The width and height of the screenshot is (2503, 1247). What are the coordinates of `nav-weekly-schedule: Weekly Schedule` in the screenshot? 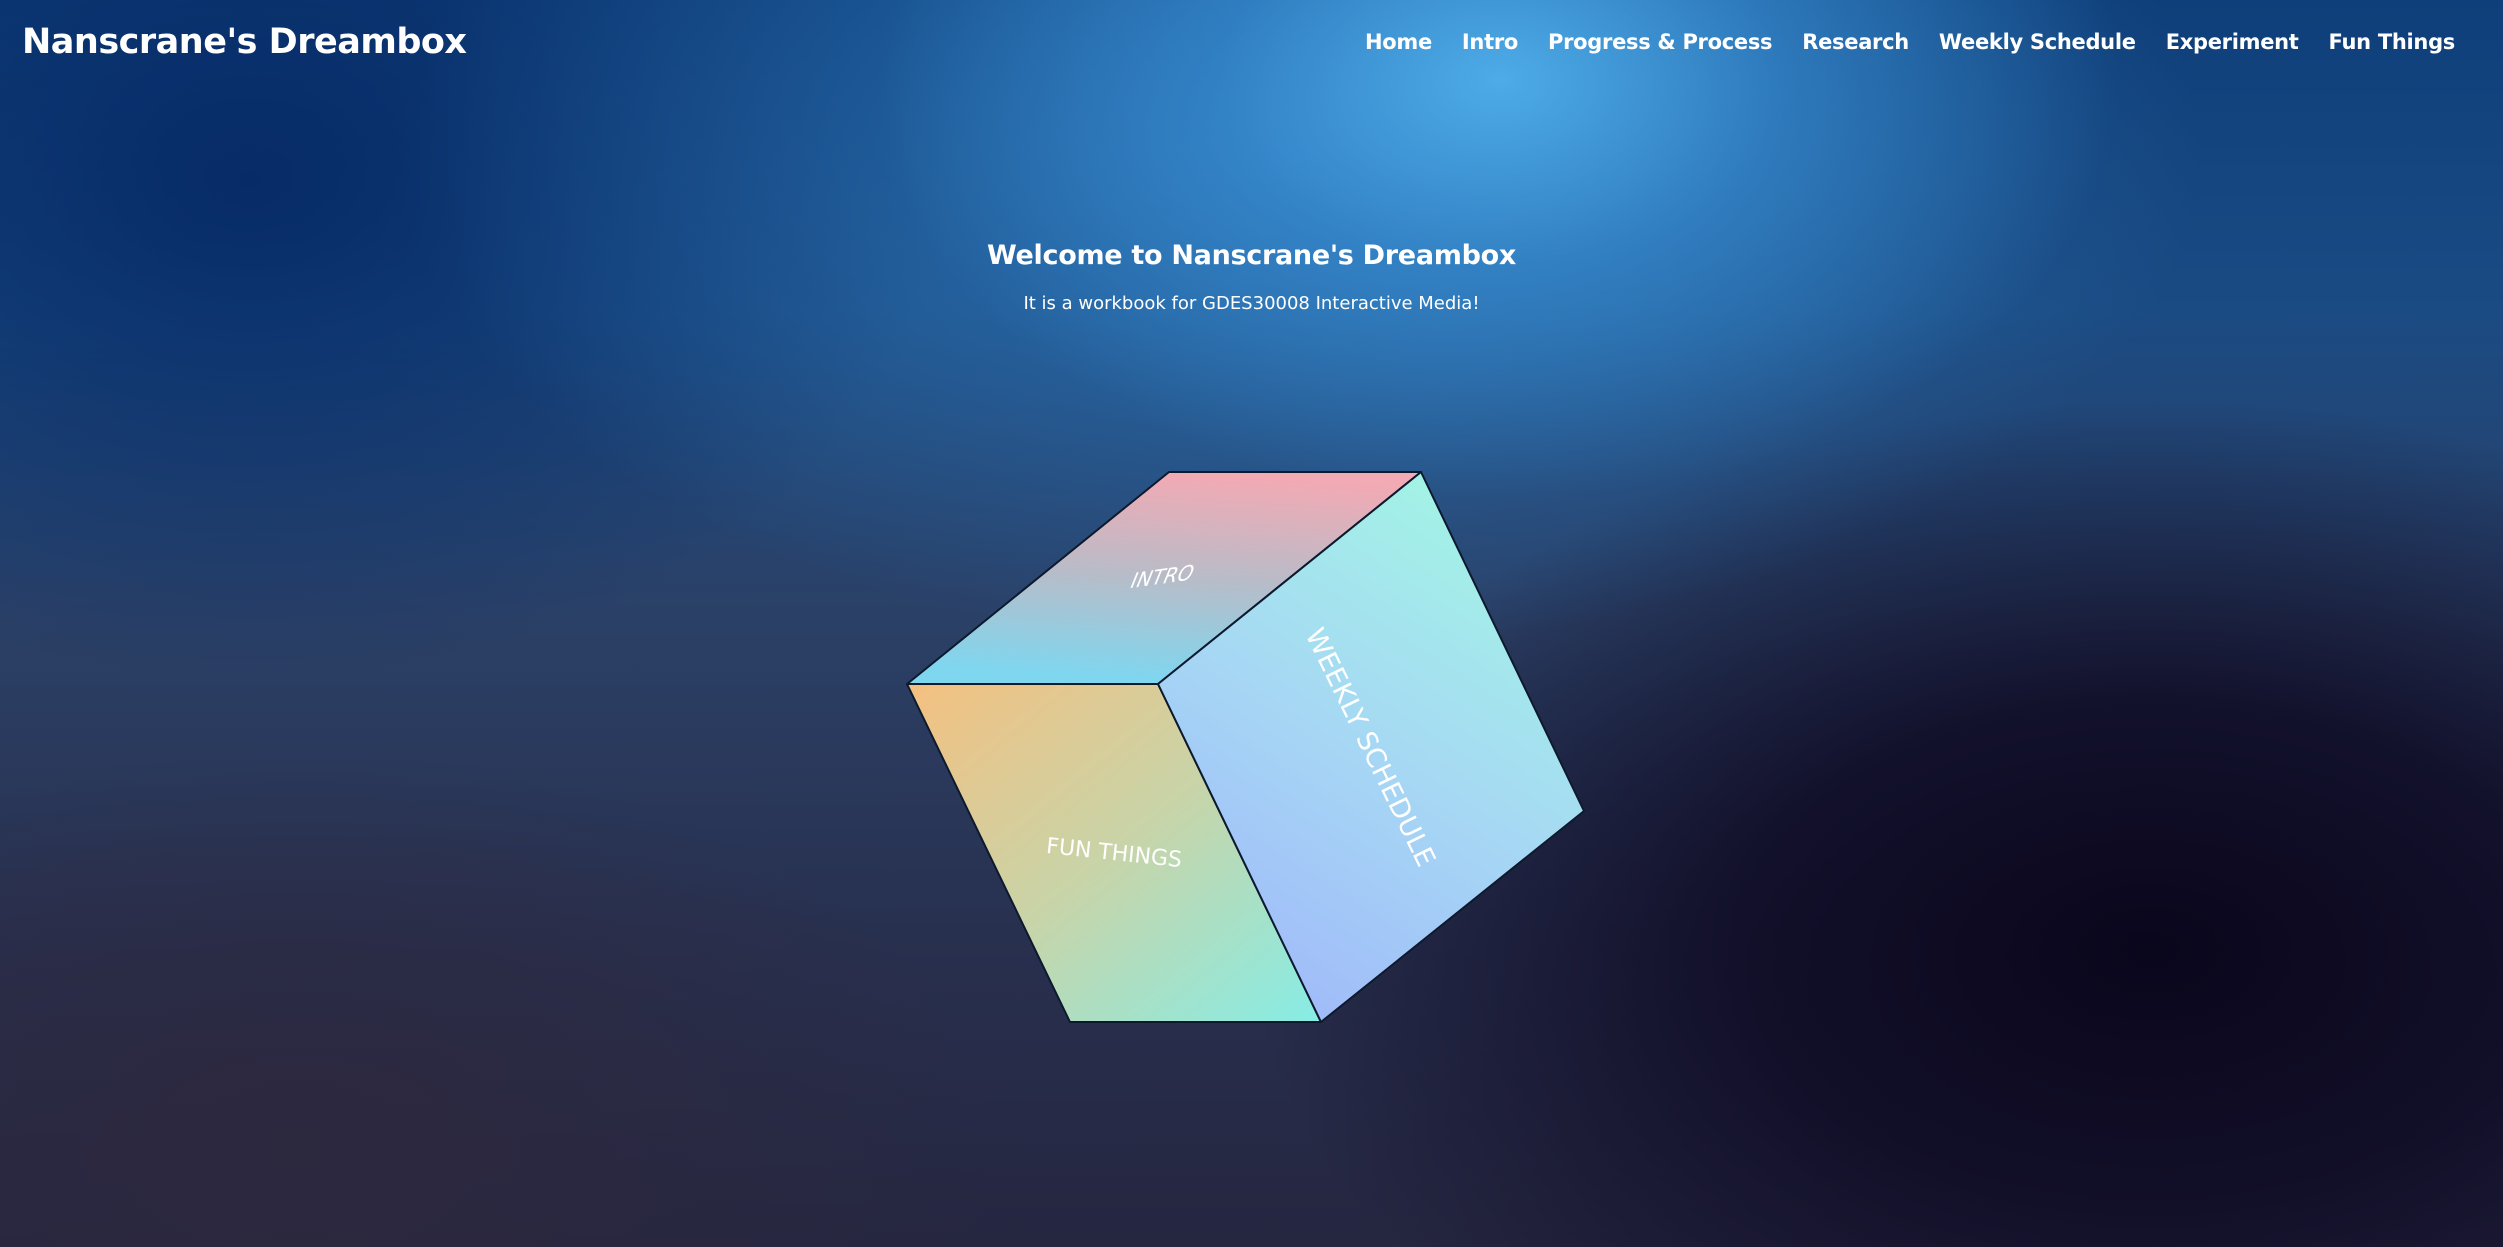 It's located at (2037, 42).